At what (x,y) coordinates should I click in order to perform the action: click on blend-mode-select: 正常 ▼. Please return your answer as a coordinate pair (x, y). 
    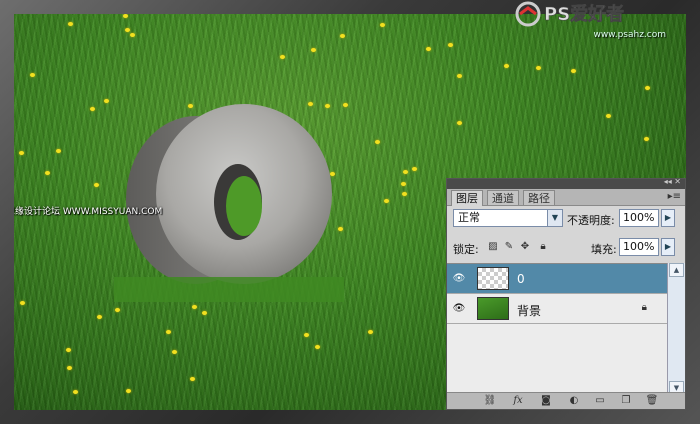
    Looking at the image, I should click on (508, 218).